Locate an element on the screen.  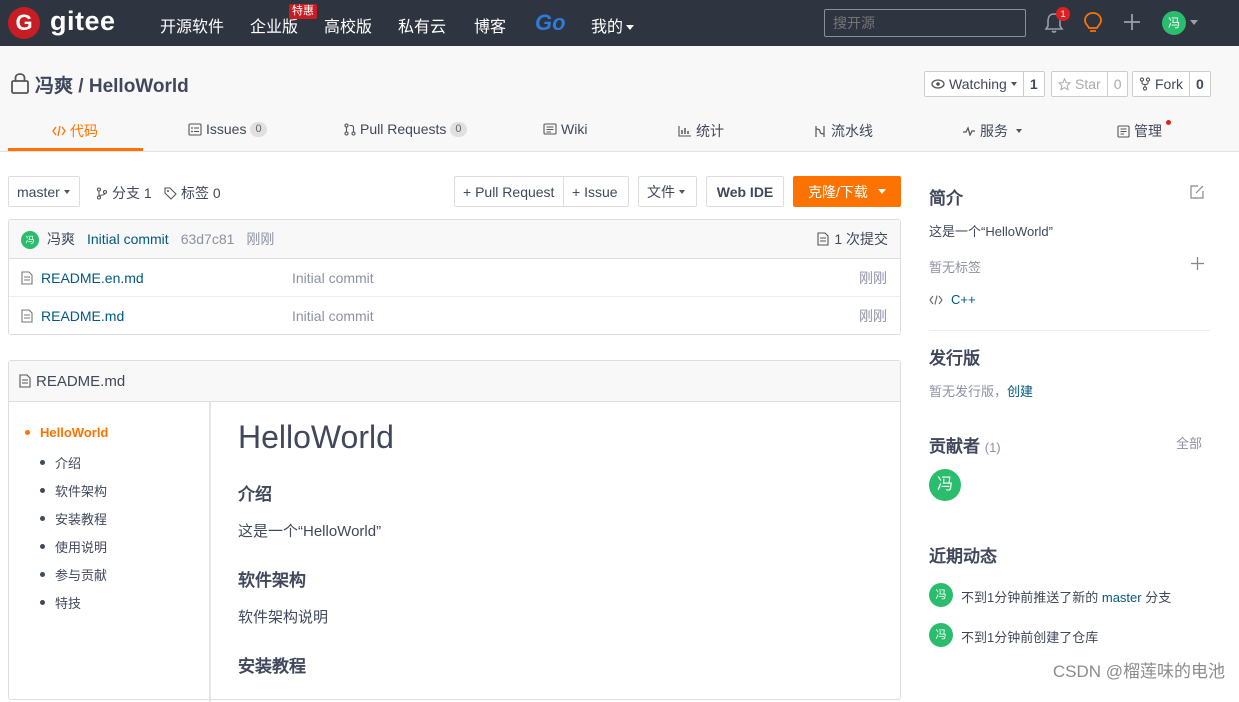
user-avatar: 冯 is located at coordinates (1174, 23).